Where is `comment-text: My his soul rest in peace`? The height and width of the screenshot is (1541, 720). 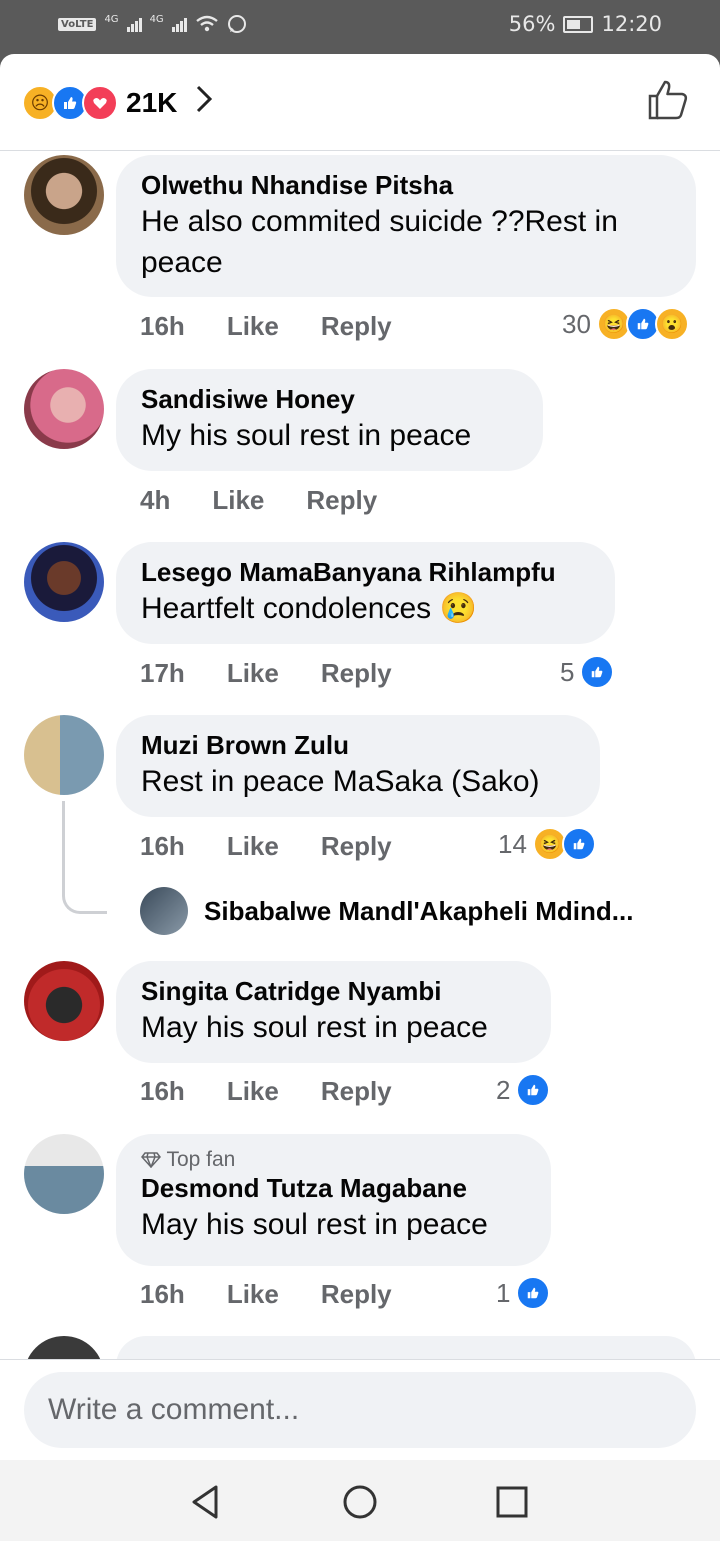 comment-text: My his soul rest in peace is located at coordinates (306, 435).